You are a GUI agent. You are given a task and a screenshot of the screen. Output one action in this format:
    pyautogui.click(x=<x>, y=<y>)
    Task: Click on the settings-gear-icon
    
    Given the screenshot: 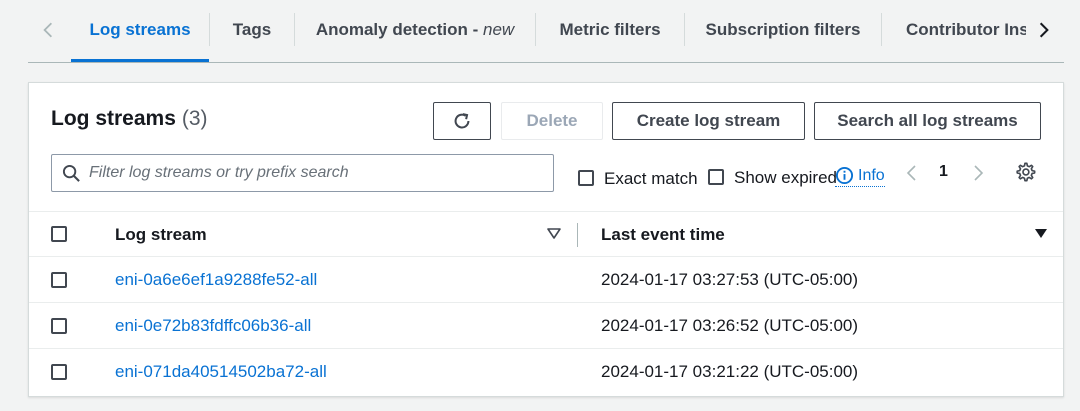 What is the action you would take?
    pyautogui.click(x=1025, y=172)
    